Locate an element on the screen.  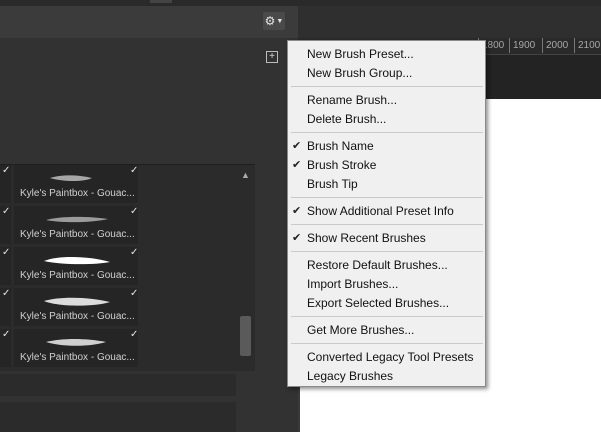
add-icon: + is located at coordinates (272, 57).